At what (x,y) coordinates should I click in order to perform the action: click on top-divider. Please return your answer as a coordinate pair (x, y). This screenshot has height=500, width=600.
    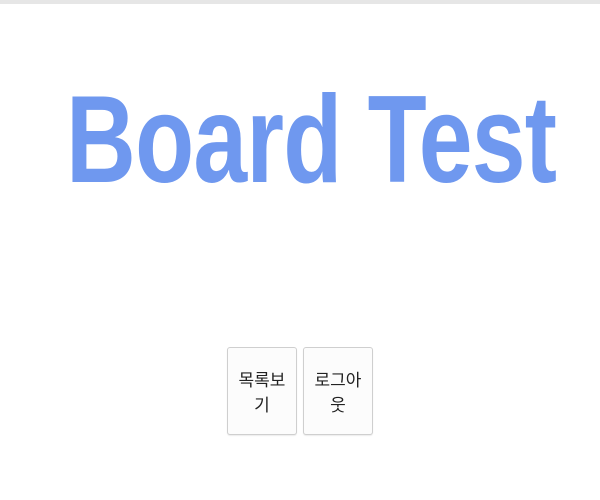
    Looking at the image, I should click on (300, 2).